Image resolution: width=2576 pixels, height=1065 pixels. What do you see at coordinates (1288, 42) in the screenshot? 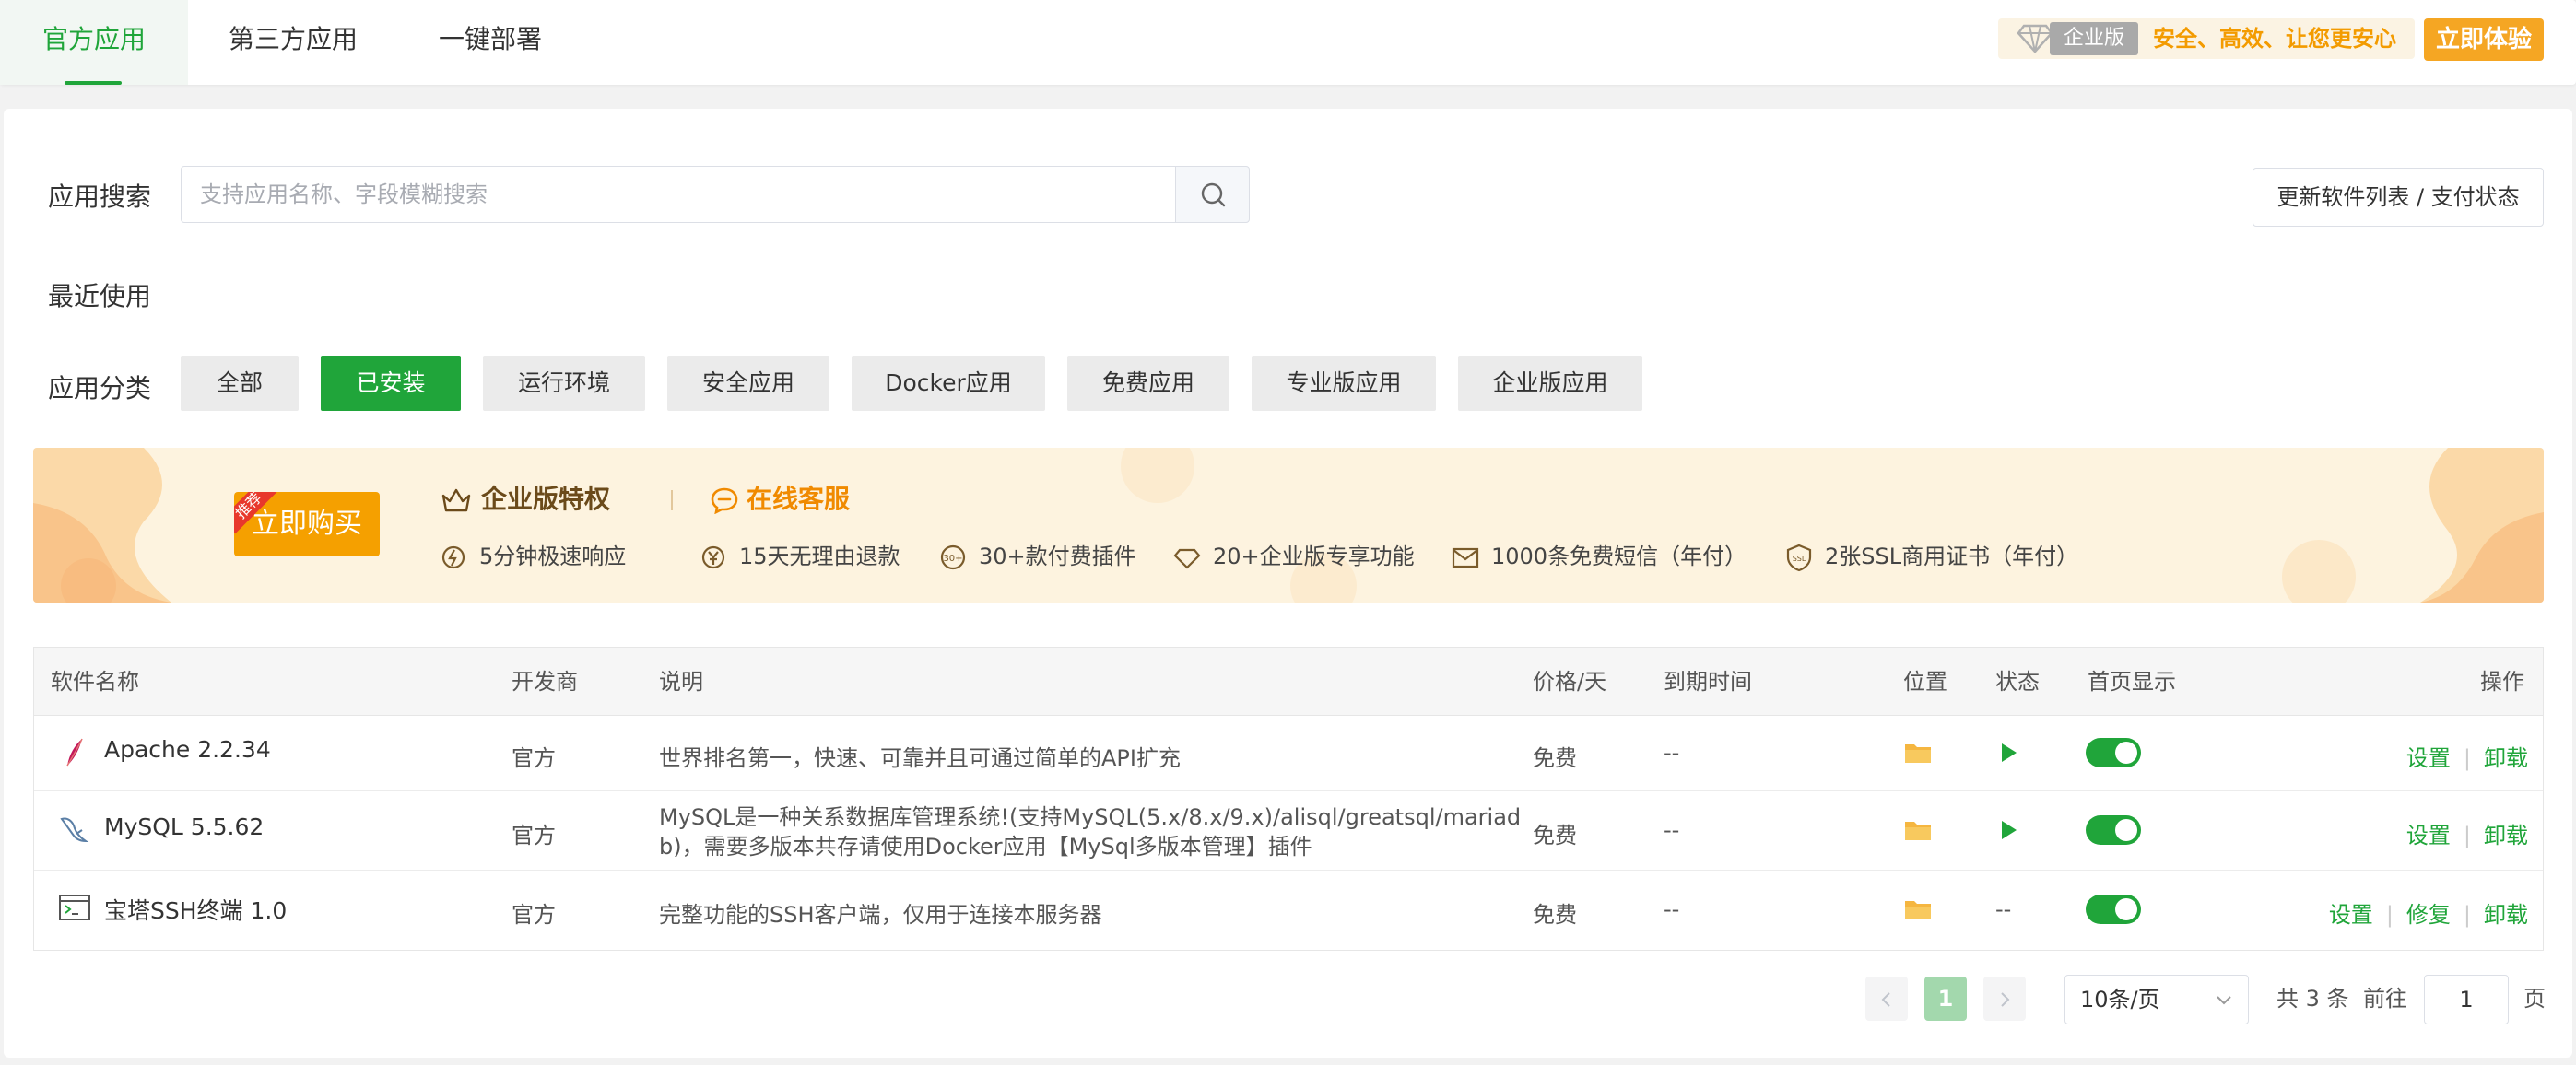
I see `top-tab-bar: 官方应用 第三方应用 一键部署 企业版 安全、高效、让您更安心 立即体验` at bounding box center [1288, 42].